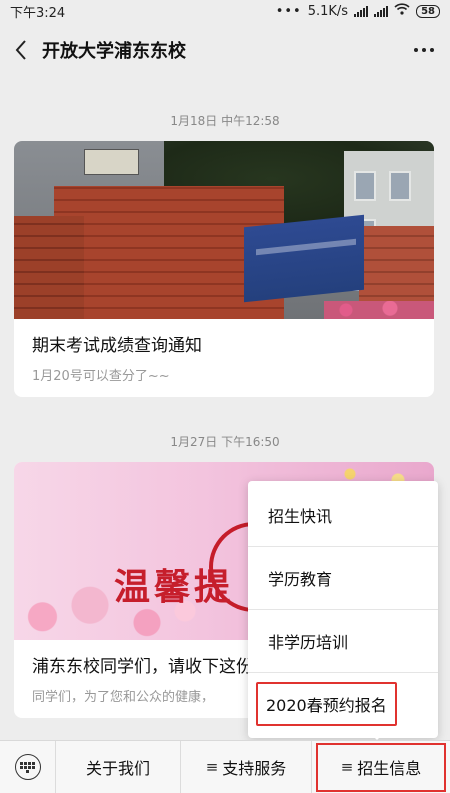 This screenshot has width=450, height=793. I want to click on bottom-menu-bar: 关于我们 ≡ 支持服务 ≡ 招生信息, so click(225, 766).